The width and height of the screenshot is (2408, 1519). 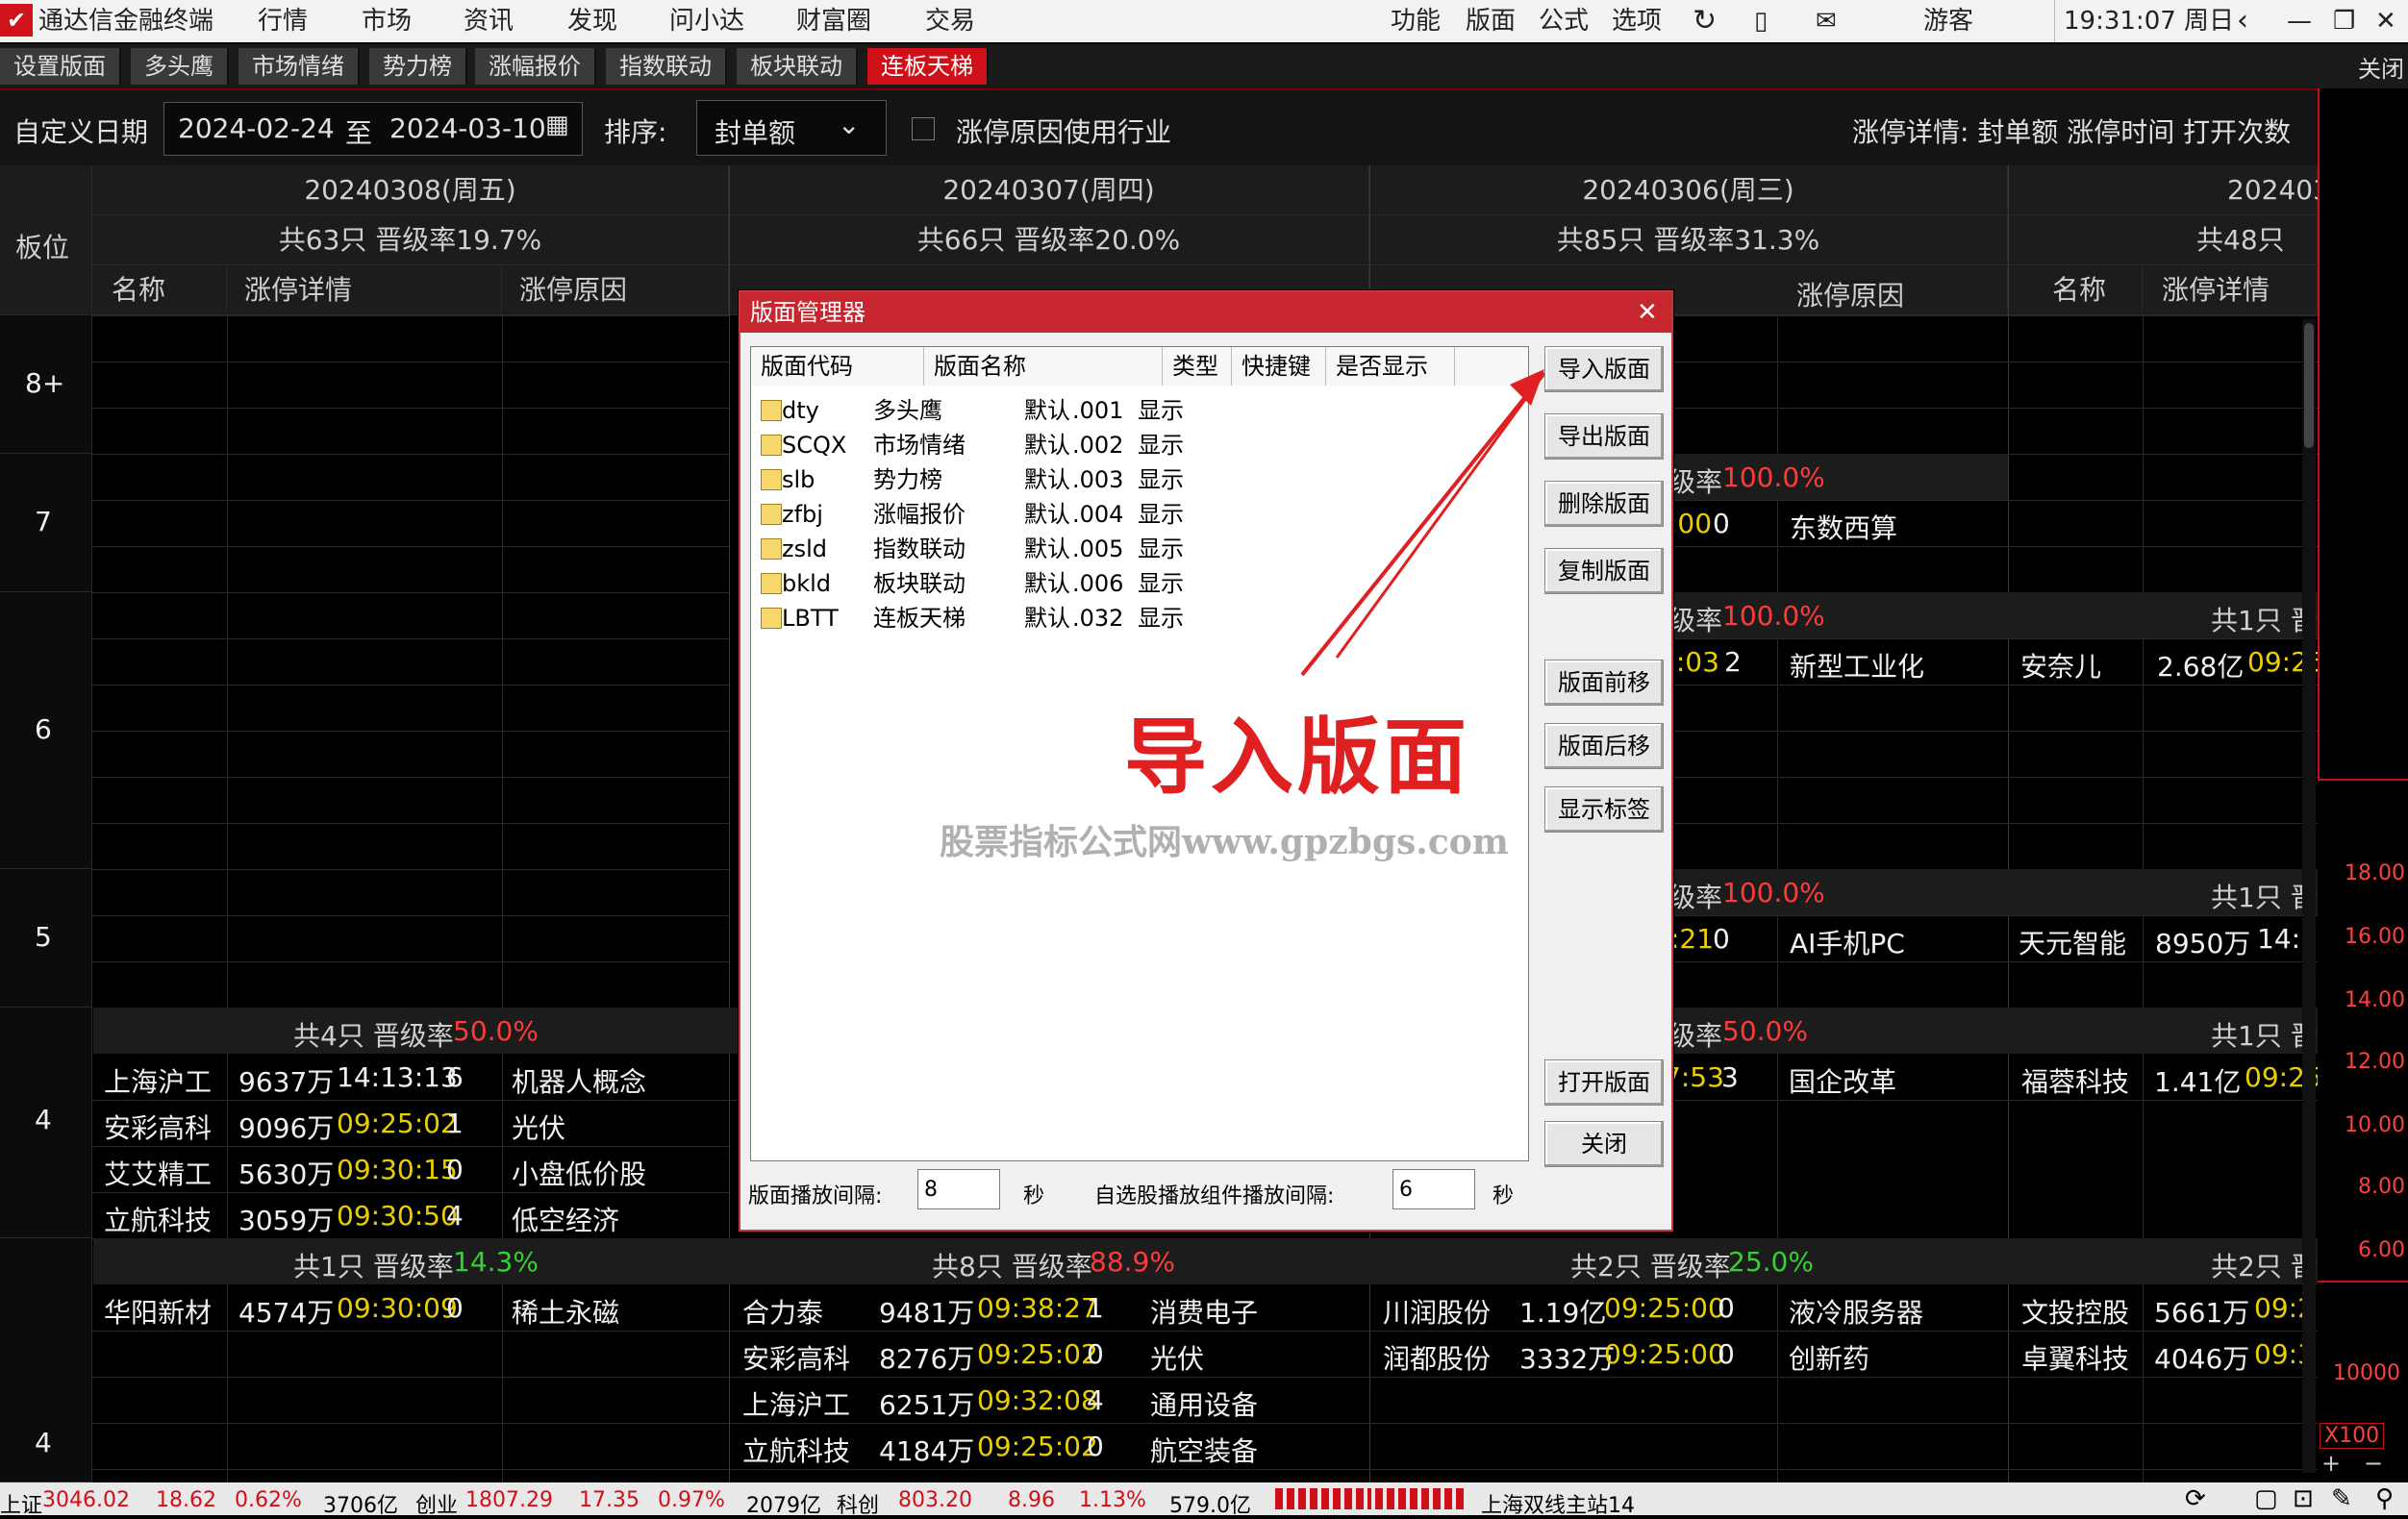 I want to click on phone-icon: ▯, so click(x=1761, y=21).